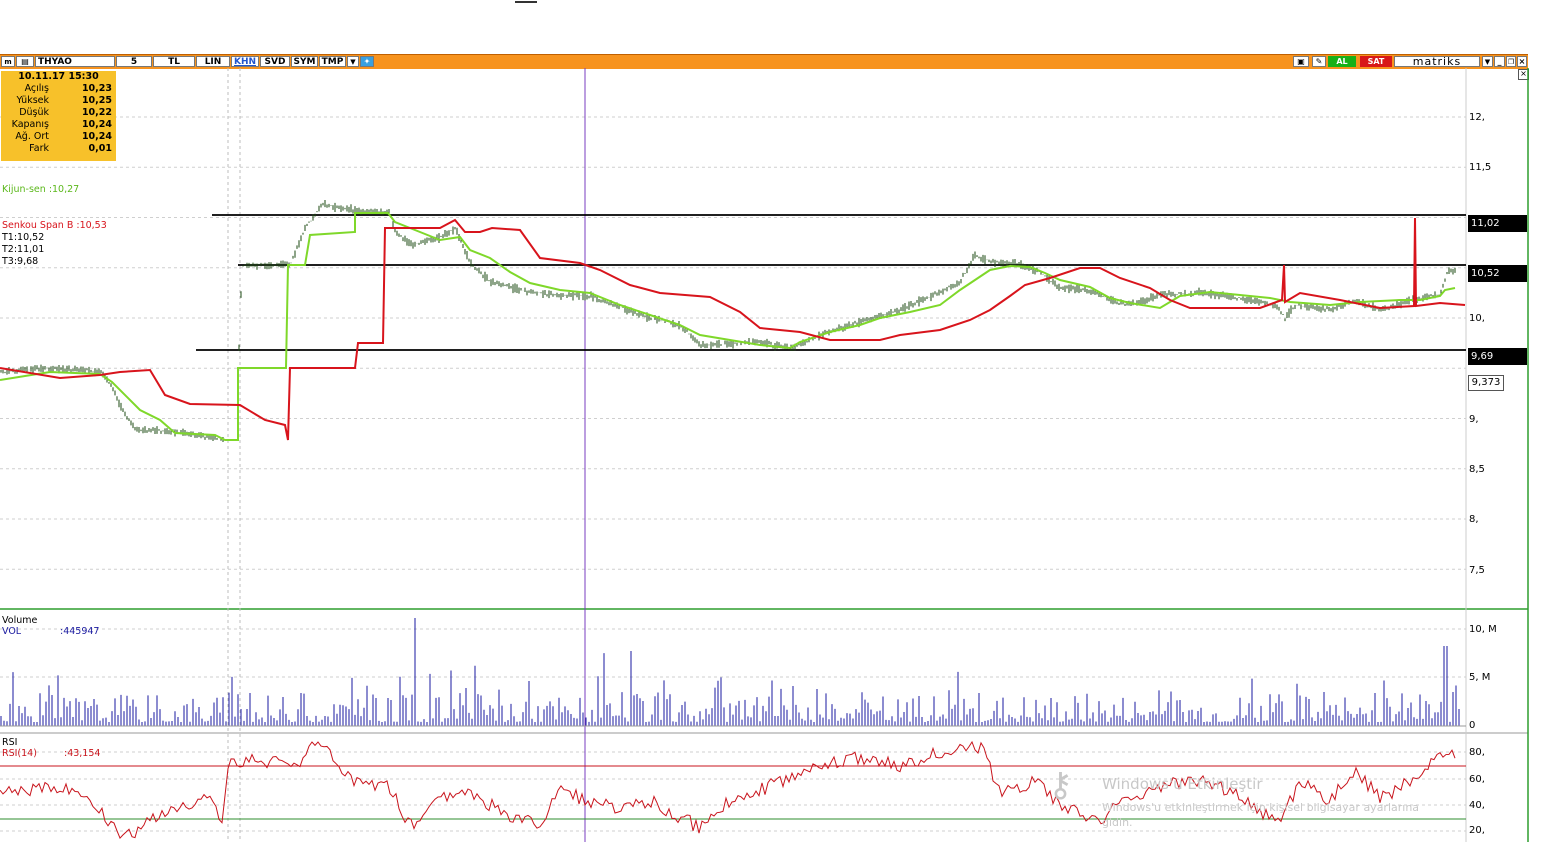  Describe the element at coordinates (12, 631) in the screenshot. I see `volume-label: VOL` at that location.